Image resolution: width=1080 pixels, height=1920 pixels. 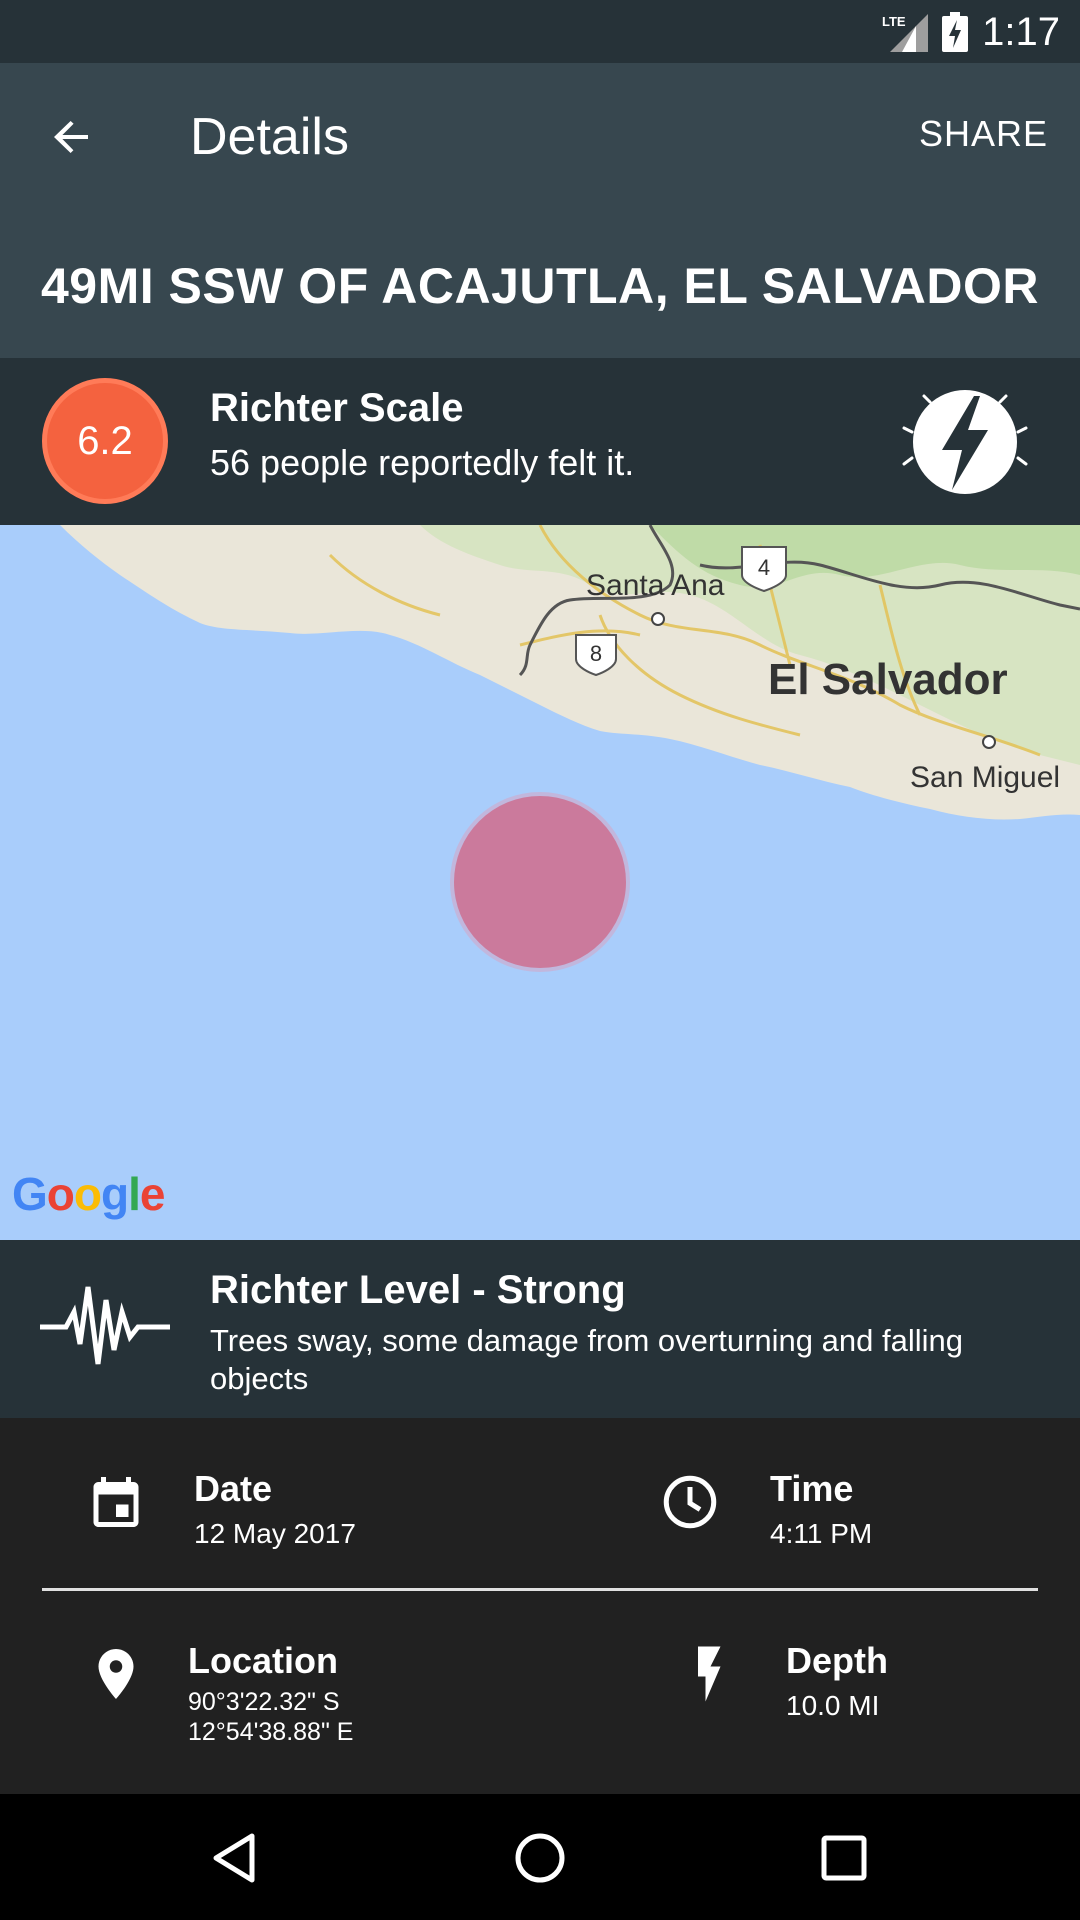 I want to click on google-logo: Google, so click(x=88, y=1194).